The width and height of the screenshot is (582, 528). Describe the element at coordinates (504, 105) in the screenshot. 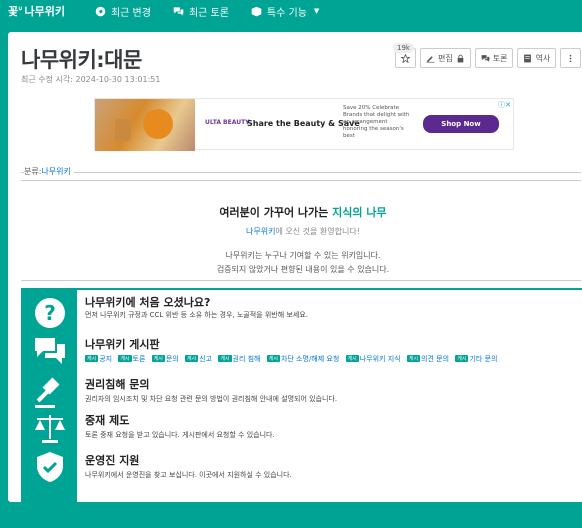

I see `ad-close-icon: ⓘ✕` at that location.